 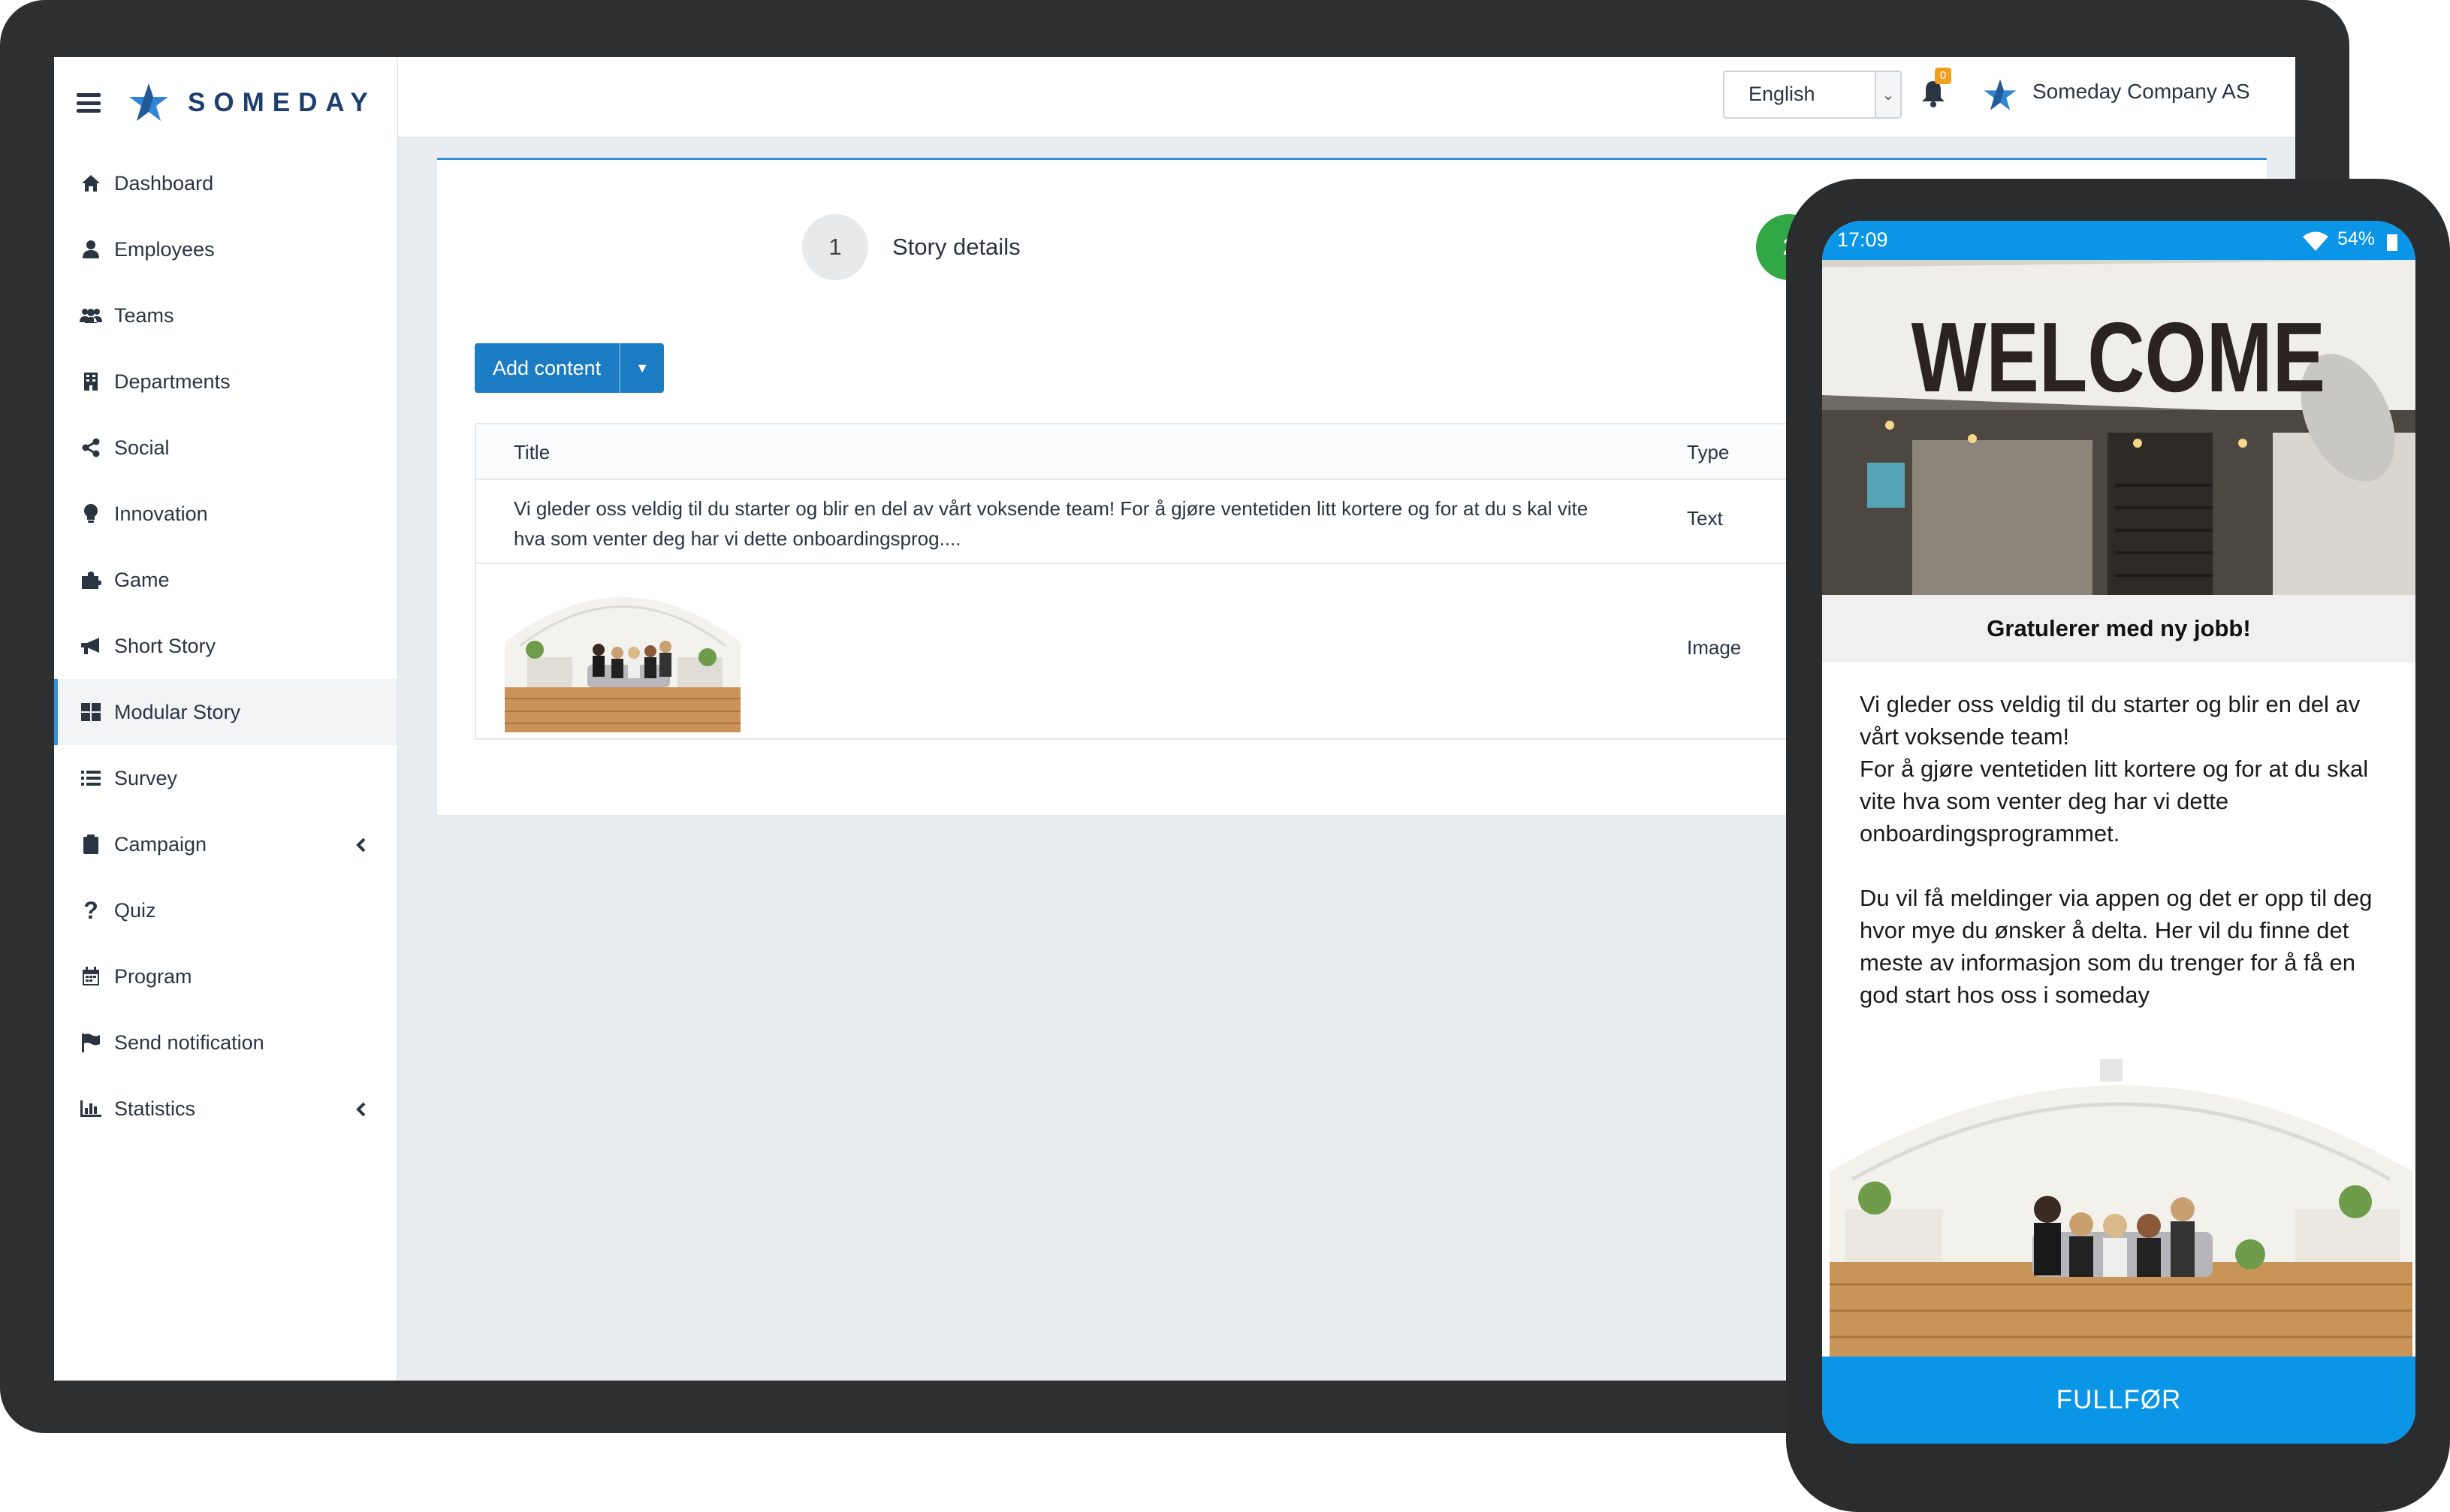 I want to click on column-header-title: Title, so click(x=532, y=452).